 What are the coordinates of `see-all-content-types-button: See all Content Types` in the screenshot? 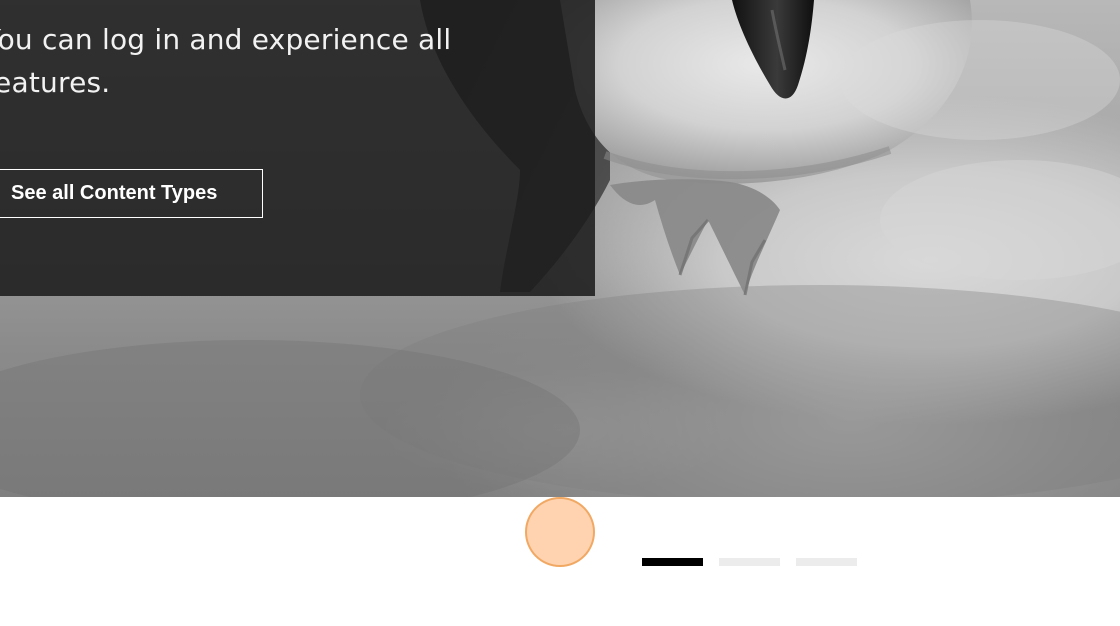 It's located at (131, 193).